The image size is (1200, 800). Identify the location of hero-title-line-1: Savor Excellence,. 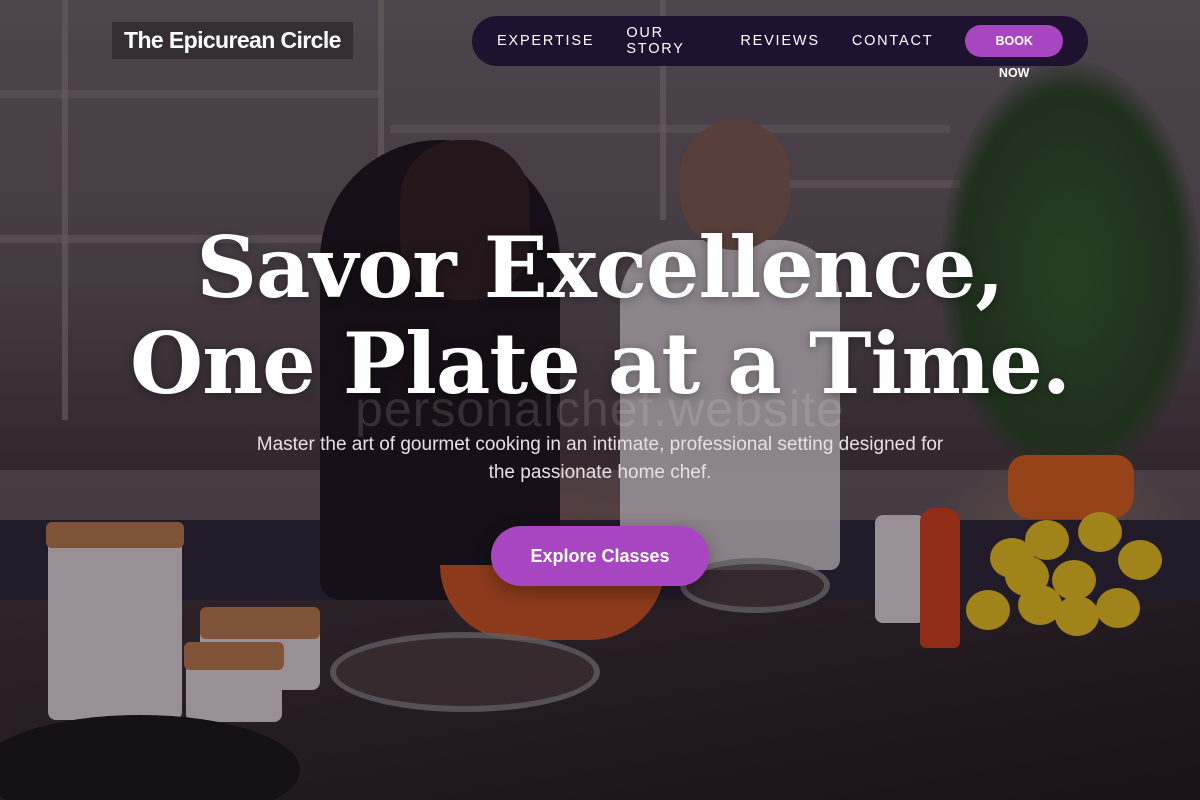
(600, 267).